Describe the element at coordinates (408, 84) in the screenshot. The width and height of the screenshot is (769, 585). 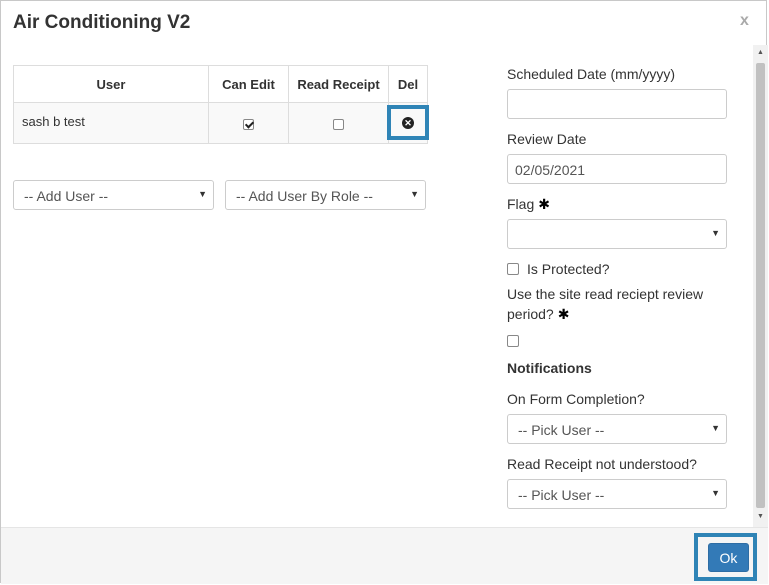
I see `column-header-del: Del` at that location.